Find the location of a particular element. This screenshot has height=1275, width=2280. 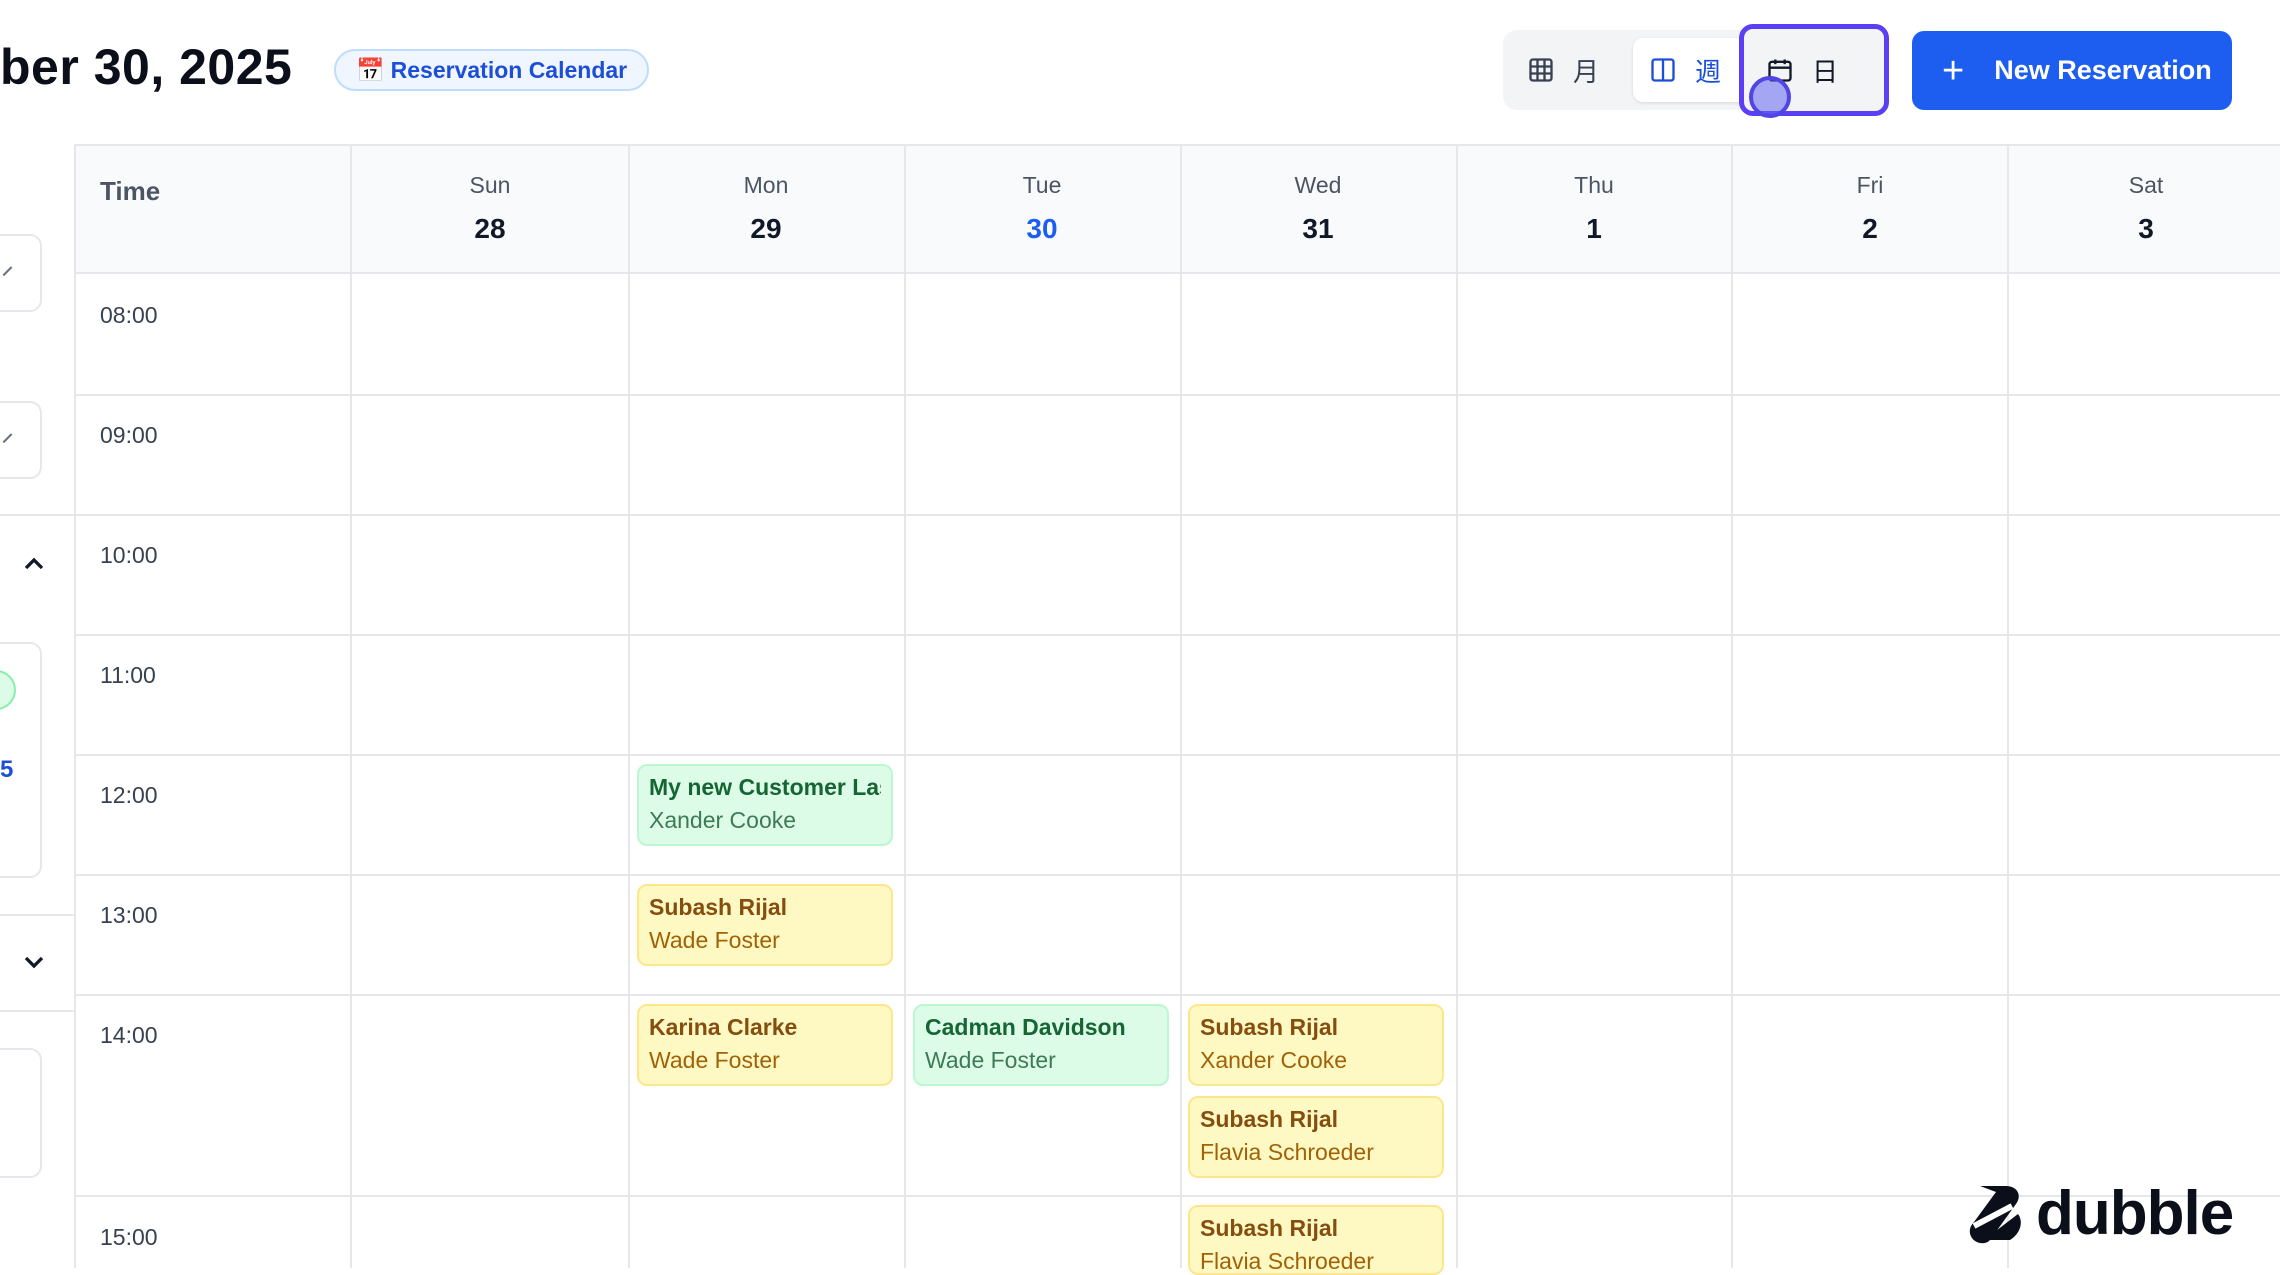

reservation-calendar-badge: 📅 Reservation Calendar is located at coordinates (492, 70).